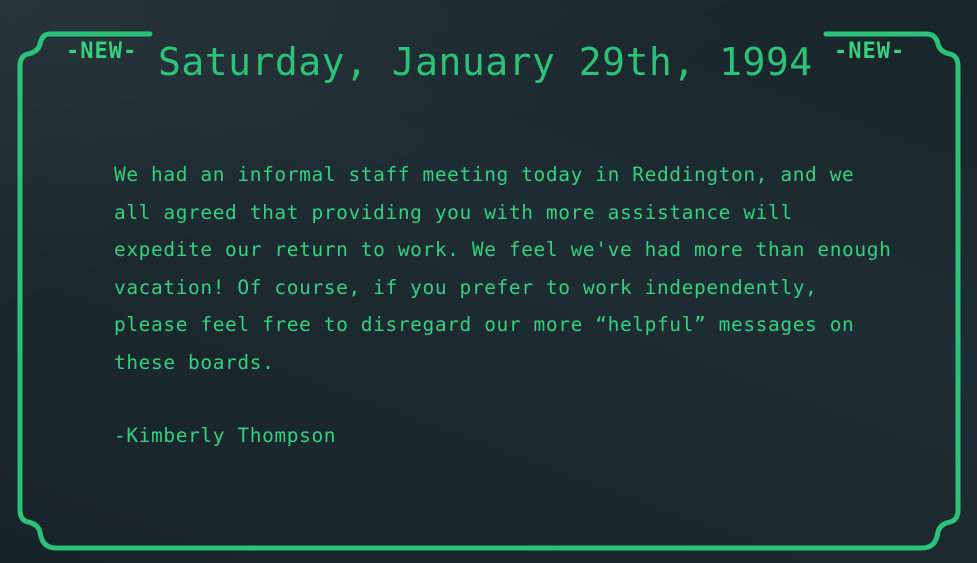 The width and height of the screenshot is (977, 563). I want to click on new-tag-right: -NEW-, so click(870, 51).